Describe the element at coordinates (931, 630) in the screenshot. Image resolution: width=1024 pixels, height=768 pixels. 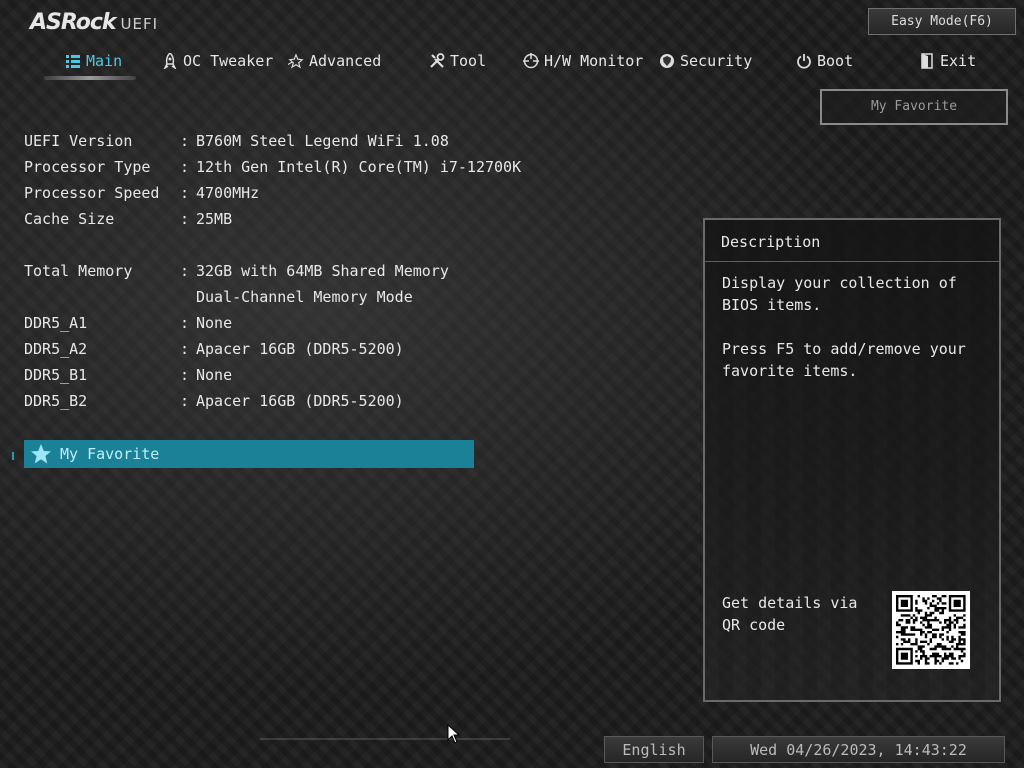
I see `qr-code` at that location.